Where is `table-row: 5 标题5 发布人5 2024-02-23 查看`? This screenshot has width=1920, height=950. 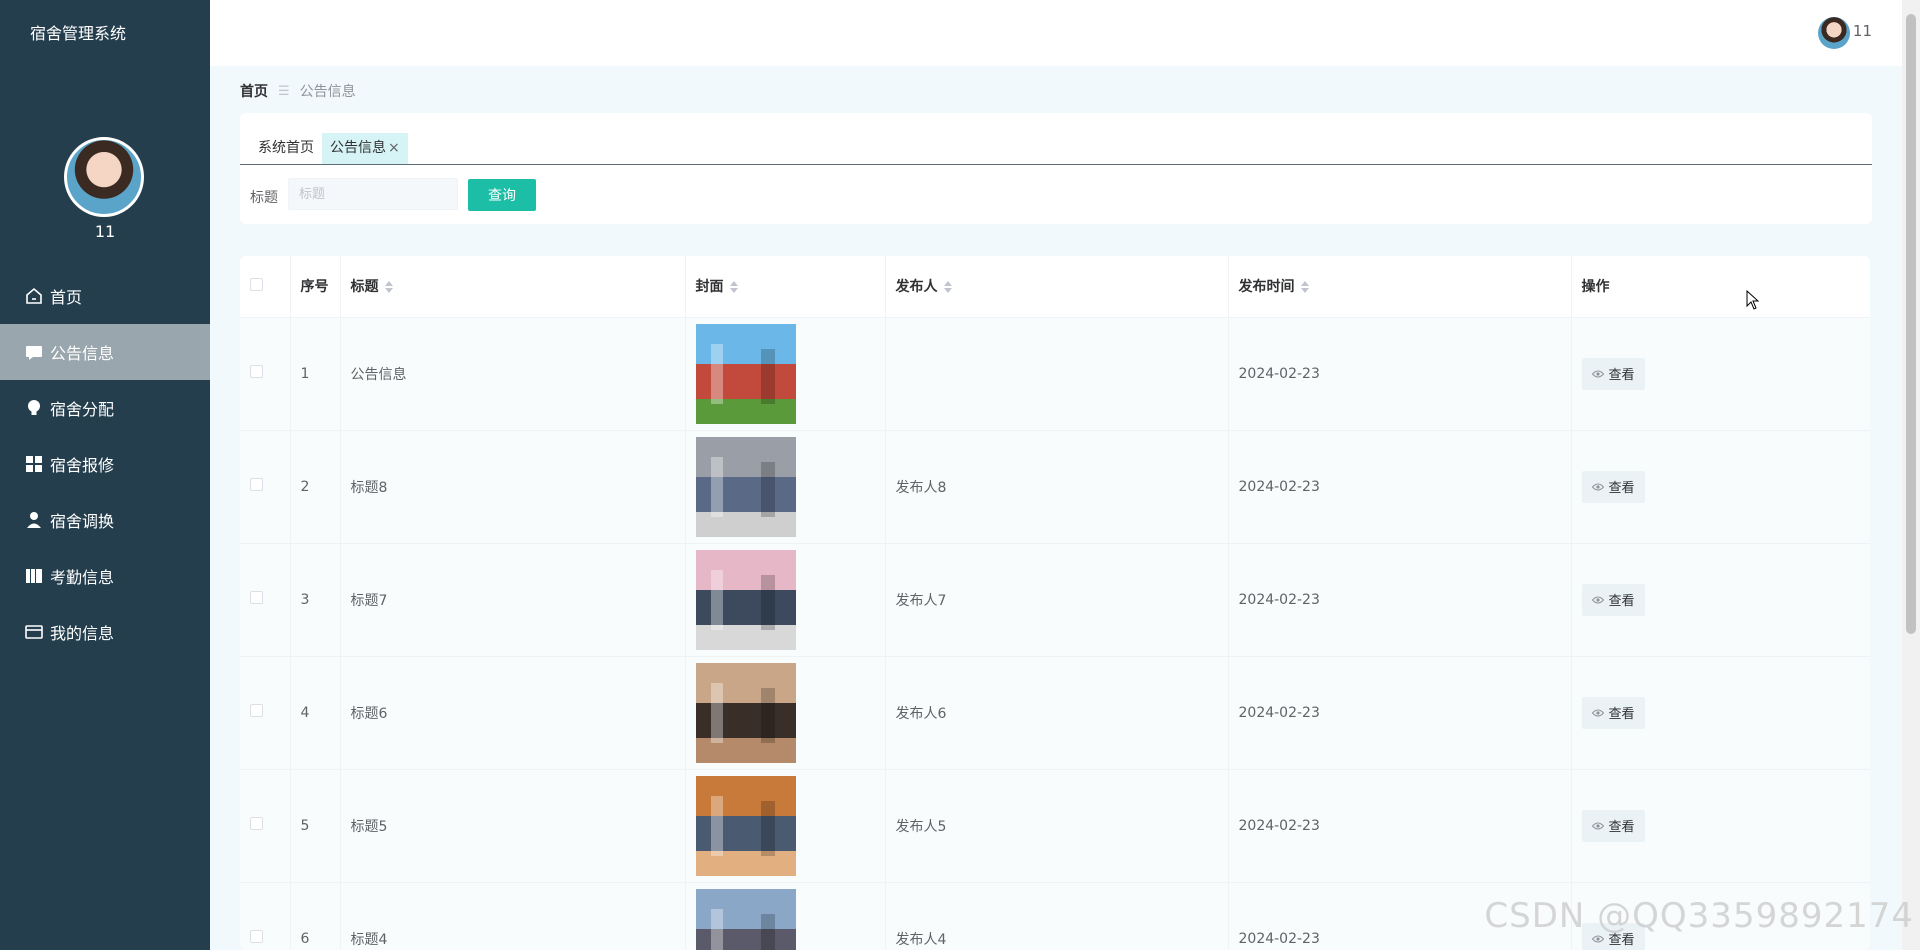 table-row: 5 标题5 发布人5 2024-02-23 查看 is located at coordinates (1055, 825).